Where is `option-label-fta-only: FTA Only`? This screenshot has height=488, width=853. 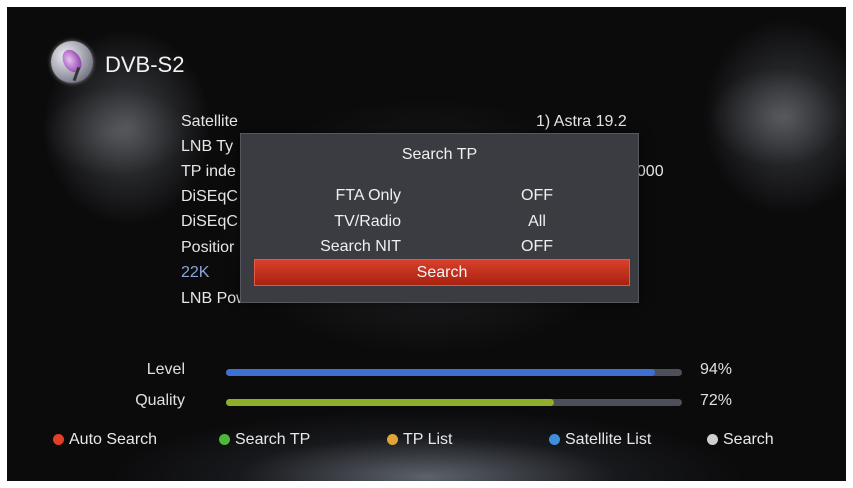
option-label-fta-only: FTA Only is located at coordinates (321, 196).